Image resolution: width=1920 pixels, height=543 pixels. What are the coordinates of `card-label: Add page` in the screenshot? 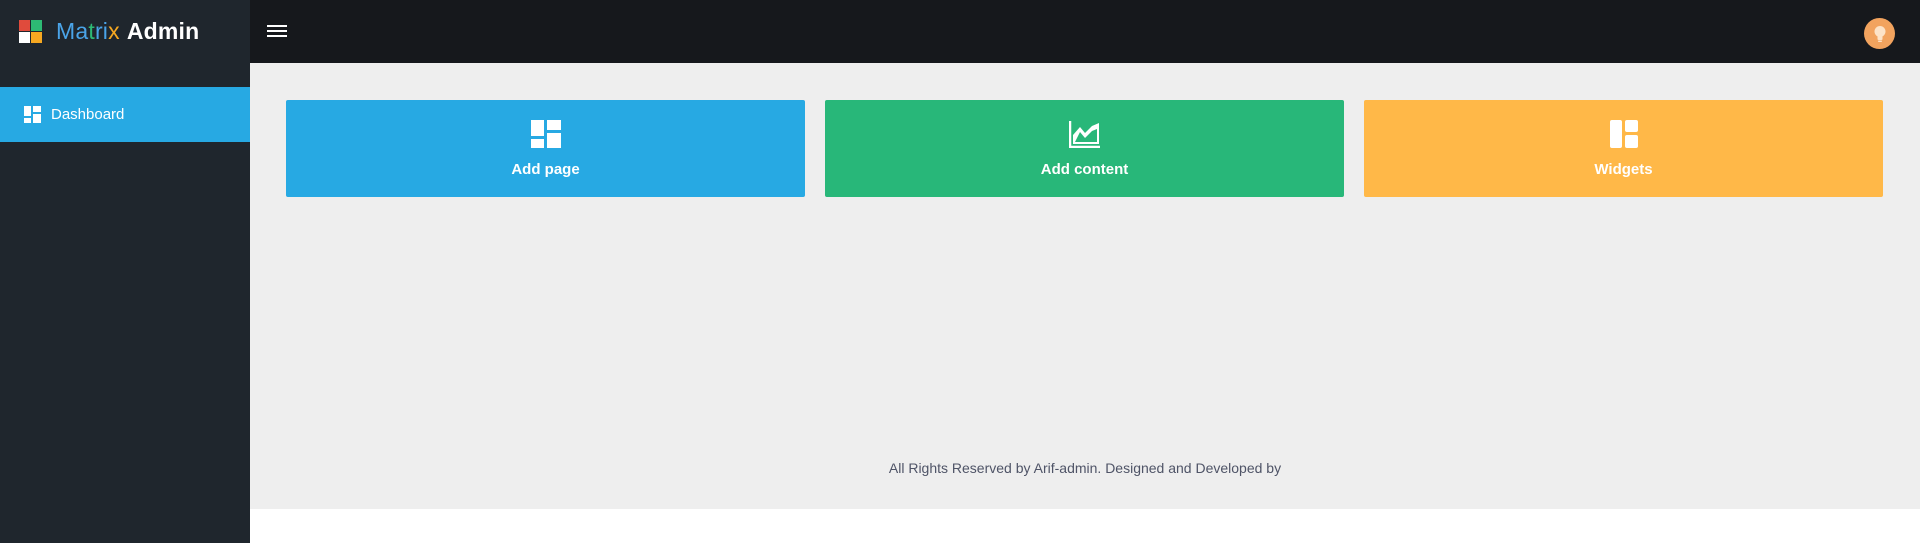 It's located at (545, 169).